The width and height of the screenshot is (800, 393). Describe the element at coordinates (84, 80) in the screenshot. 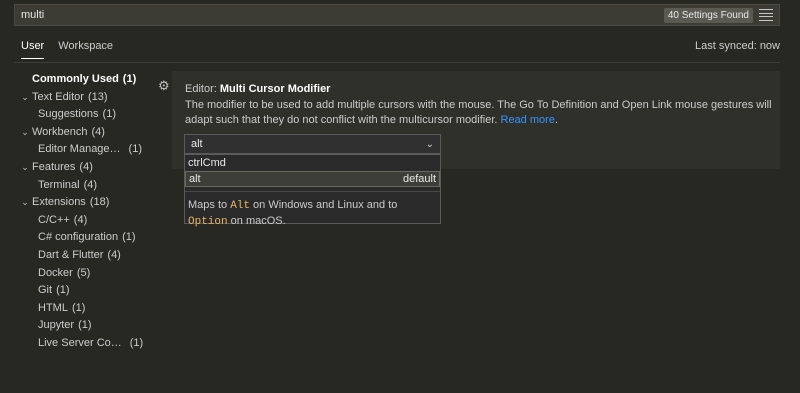

I see `toc-item-commonly-used: Commonly Used (1)` at that location.